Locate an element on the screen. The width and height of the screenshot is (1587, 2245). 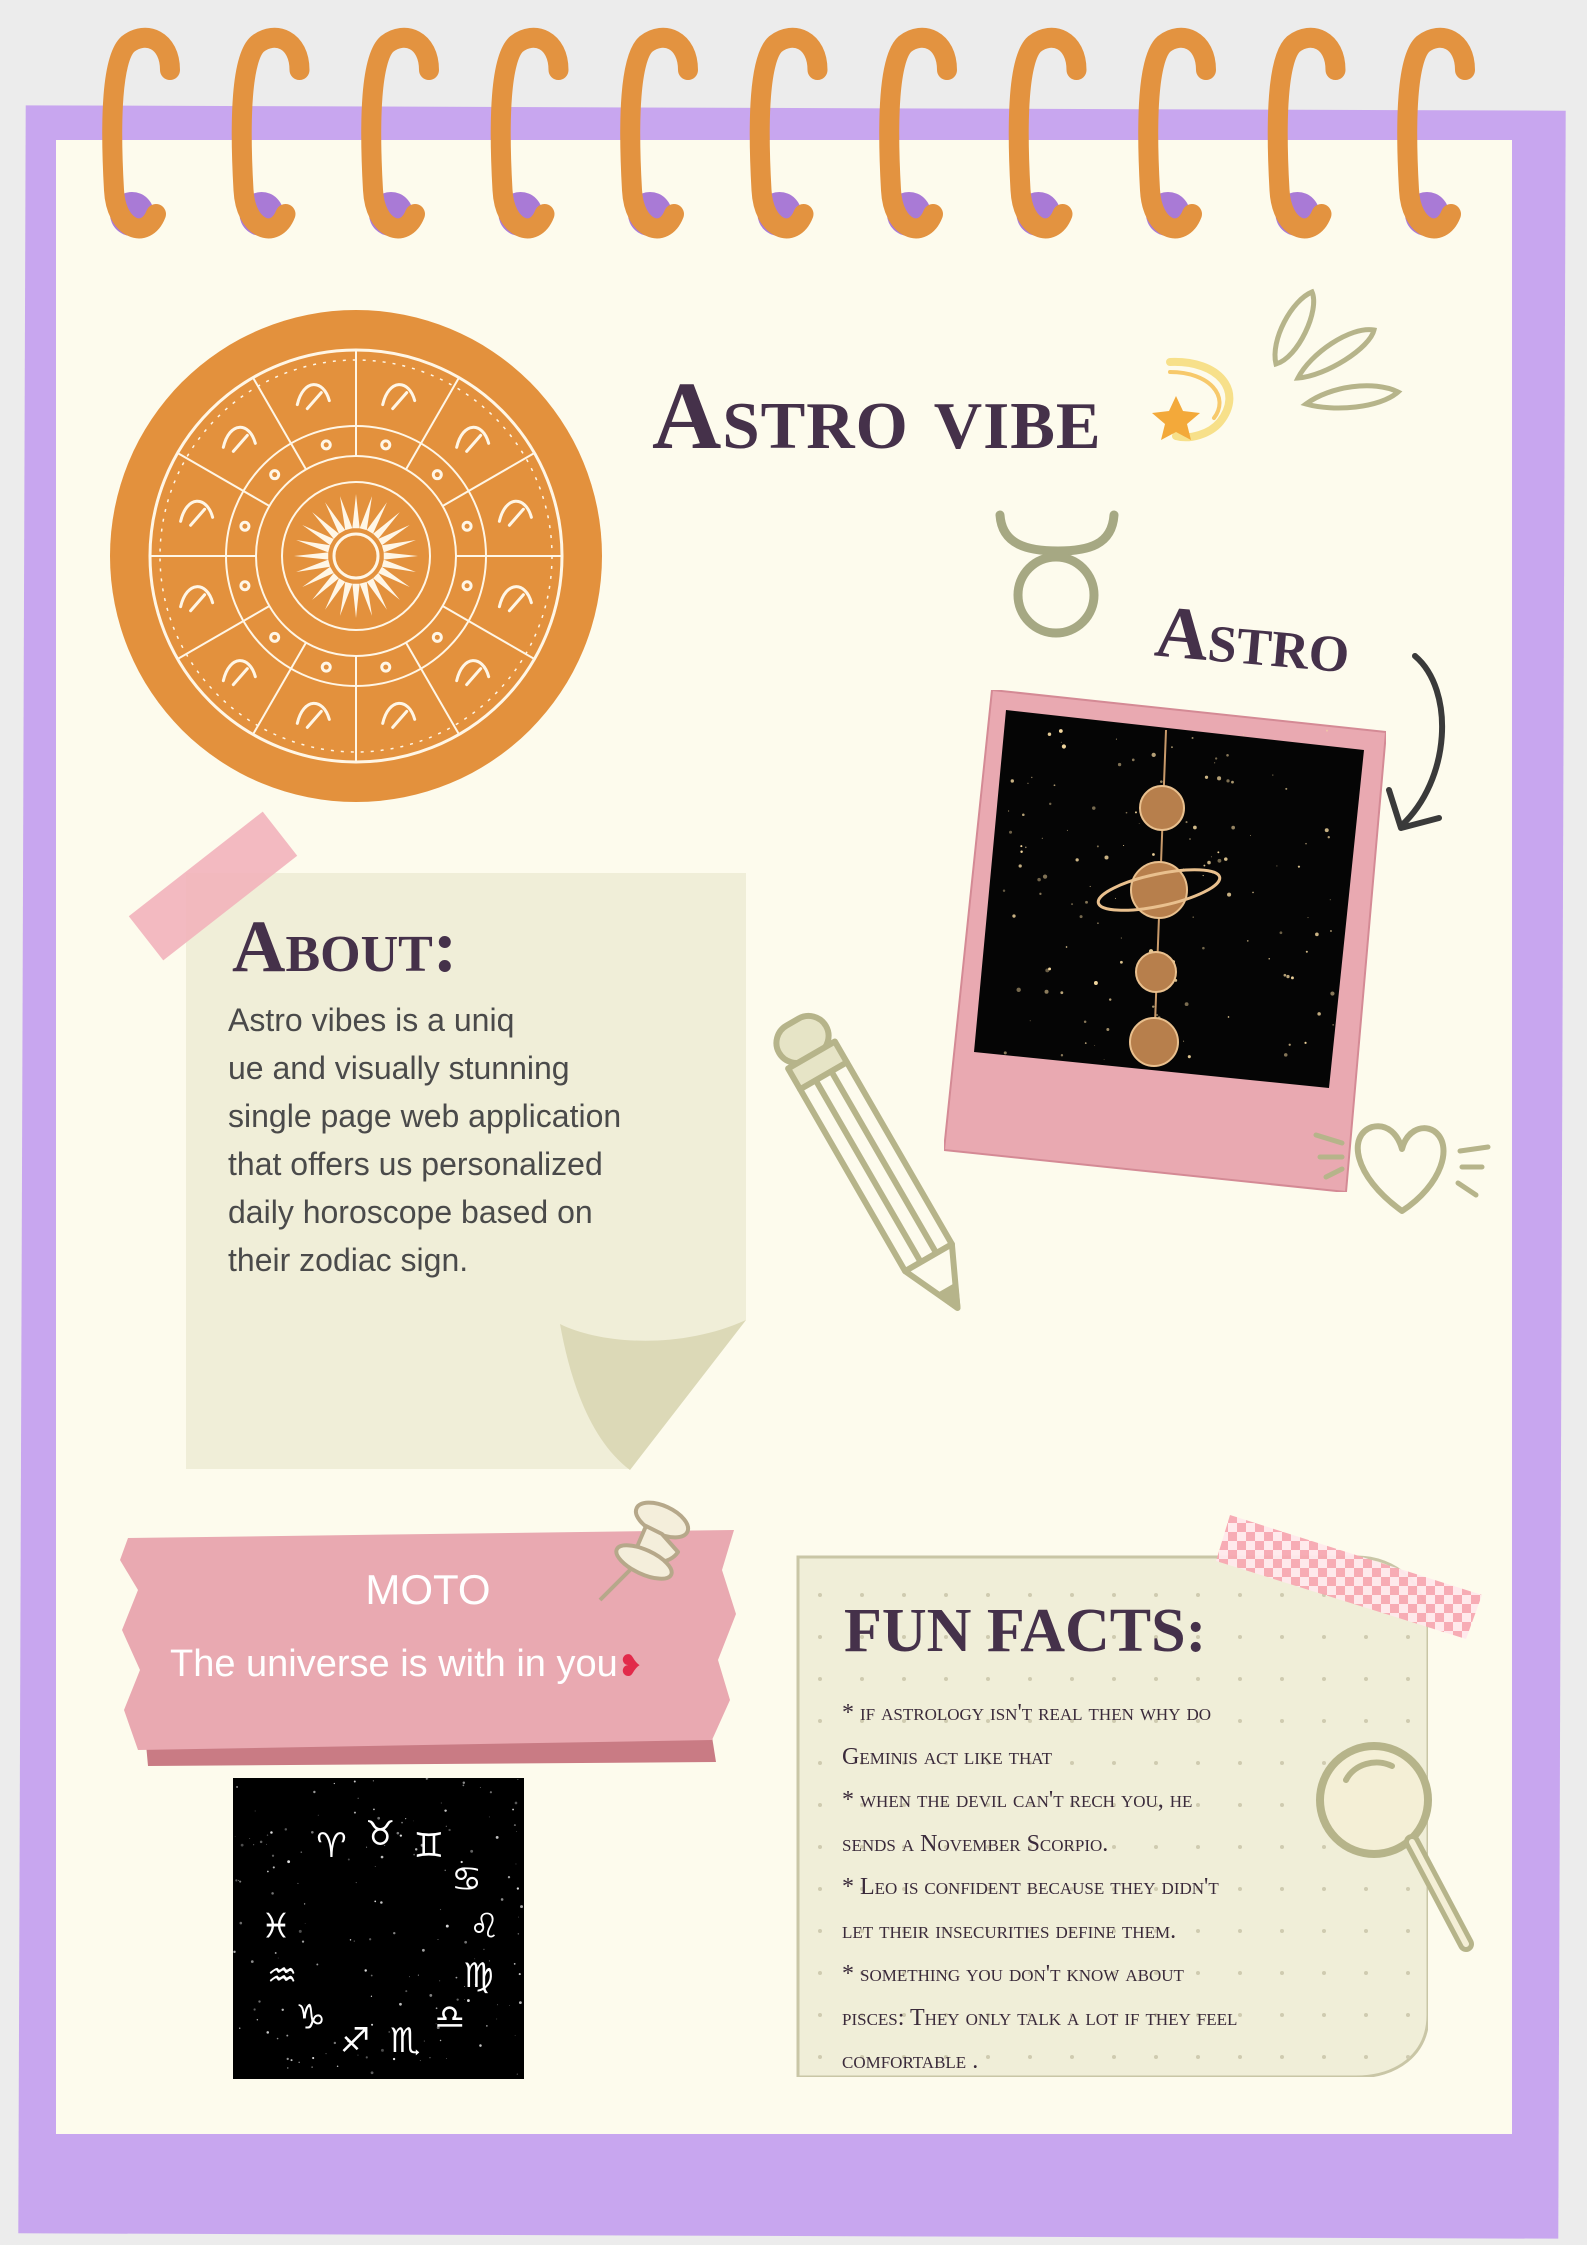
fun-fact-line: * when the devil can't rech you, he is located at coordinates (1017, 1800).